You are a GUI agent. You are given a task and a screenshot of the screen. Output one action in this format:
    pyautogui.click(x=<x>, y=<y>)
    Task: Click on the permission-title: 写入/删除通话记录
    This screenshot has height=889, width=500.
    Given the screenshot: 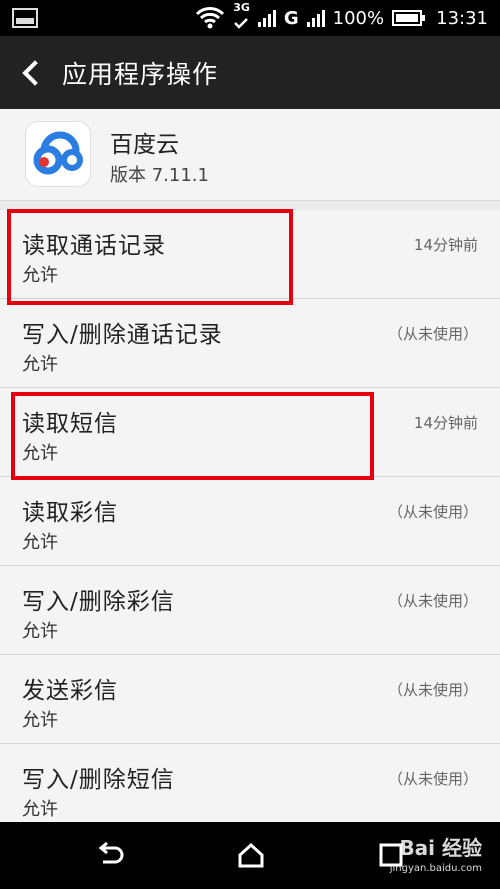 What is the action you would take?
    pyautogui.click(x=122, y=335)
    